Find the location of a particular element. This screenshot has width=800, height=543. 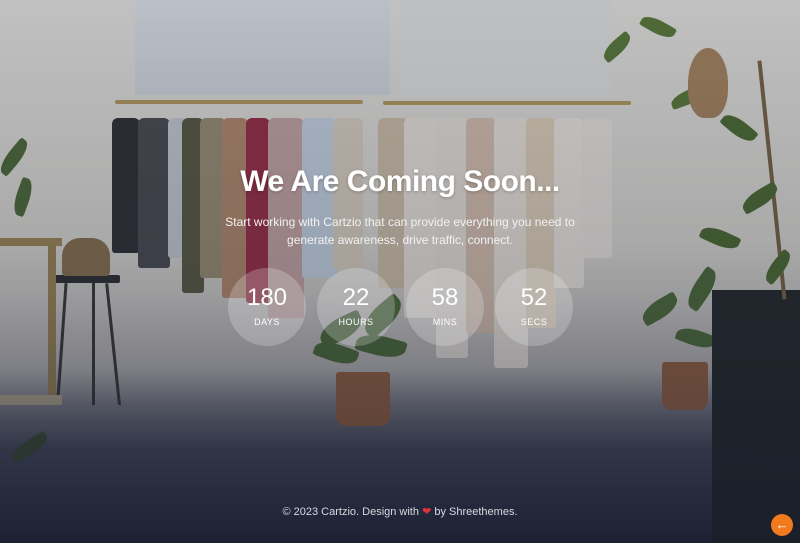

back-to-top-button: ← is located at coordinates (782, 525).